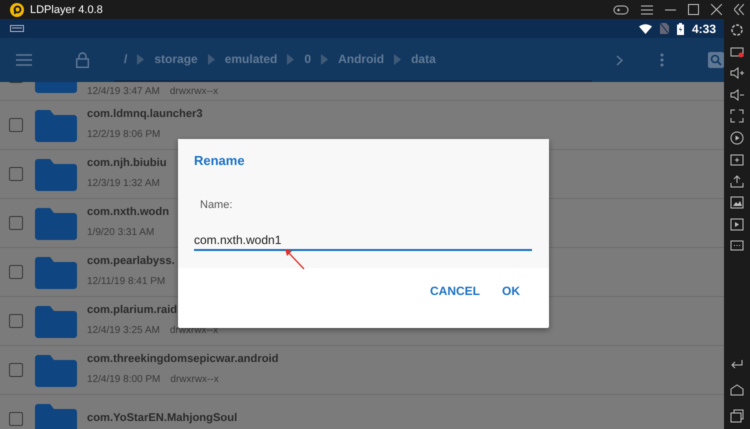  What do you see at coordinates (704, 29) in the screenshot?
I see `status-time: 4:33` at bounding box center [704, 29].